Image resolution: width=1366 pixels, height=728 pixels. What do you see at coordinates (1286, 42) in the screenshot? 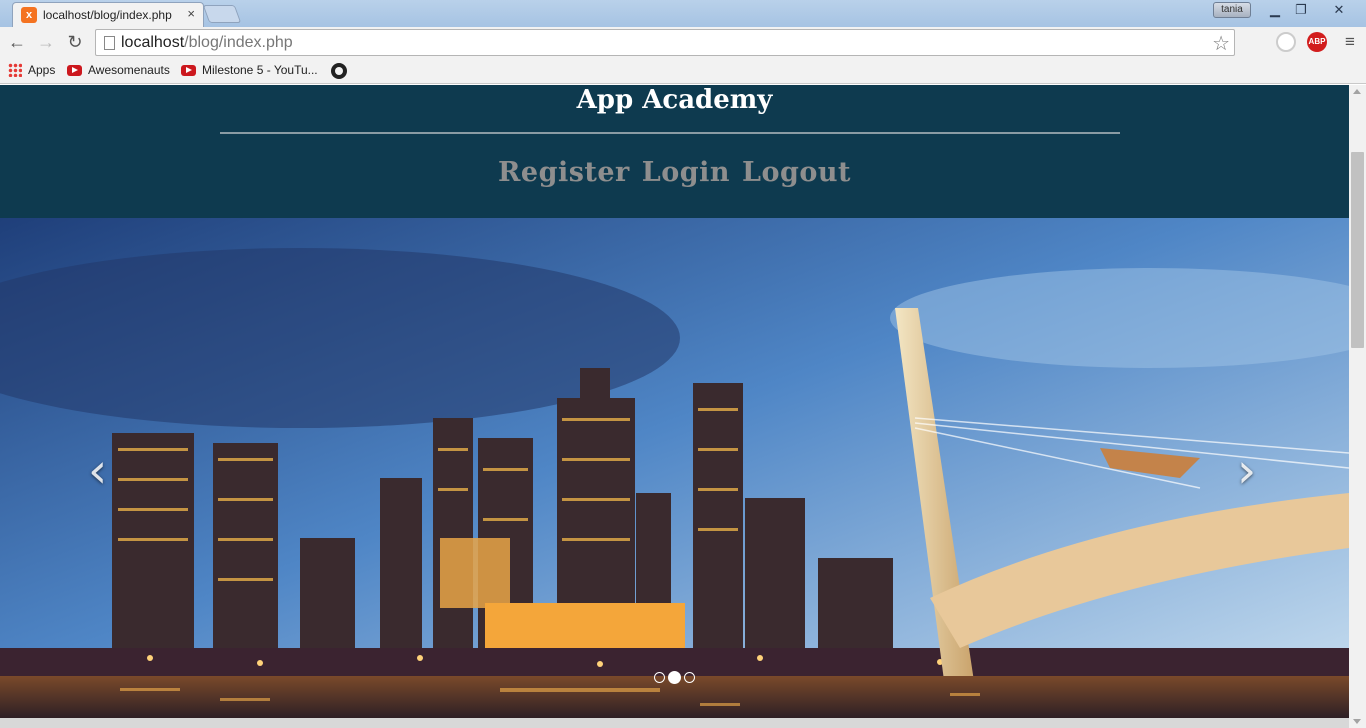
I see `extension-circle-icon` at bounding box center [1286, 42].